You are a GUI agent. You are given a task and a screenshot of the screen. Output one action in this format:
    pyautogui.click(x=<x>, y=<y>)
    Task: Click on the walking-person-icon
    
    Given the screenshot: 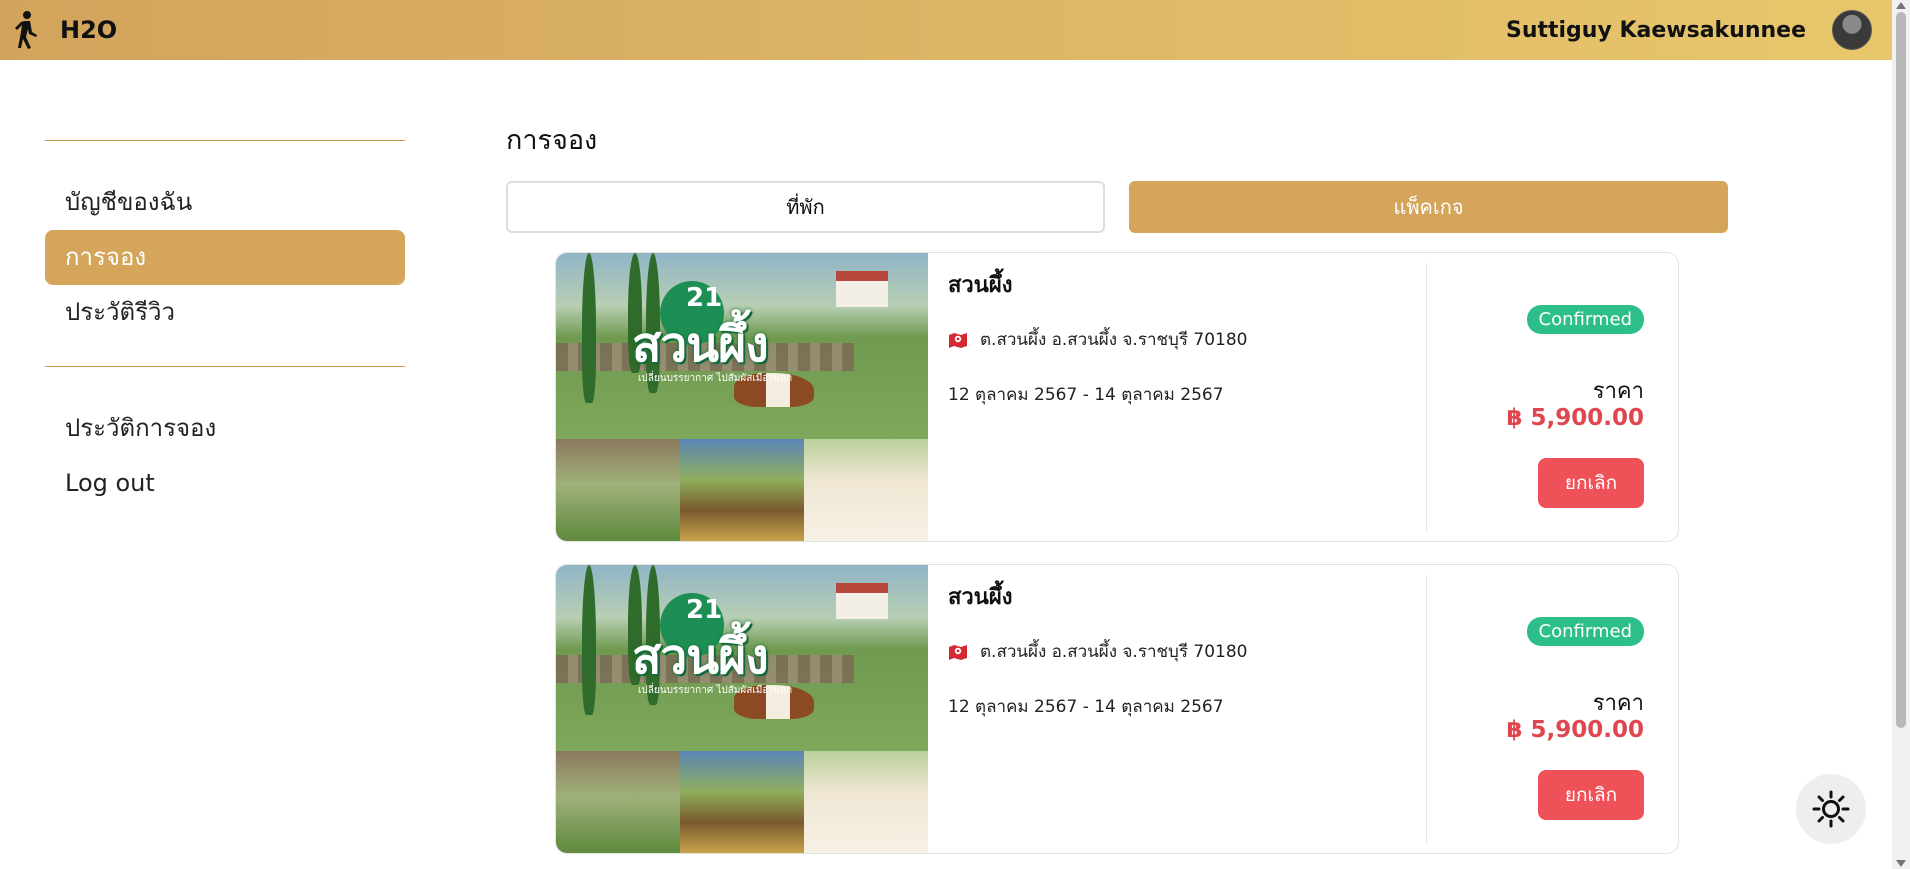 What is the action you would take?
    pyautogui.click(x=26, y=30)
    